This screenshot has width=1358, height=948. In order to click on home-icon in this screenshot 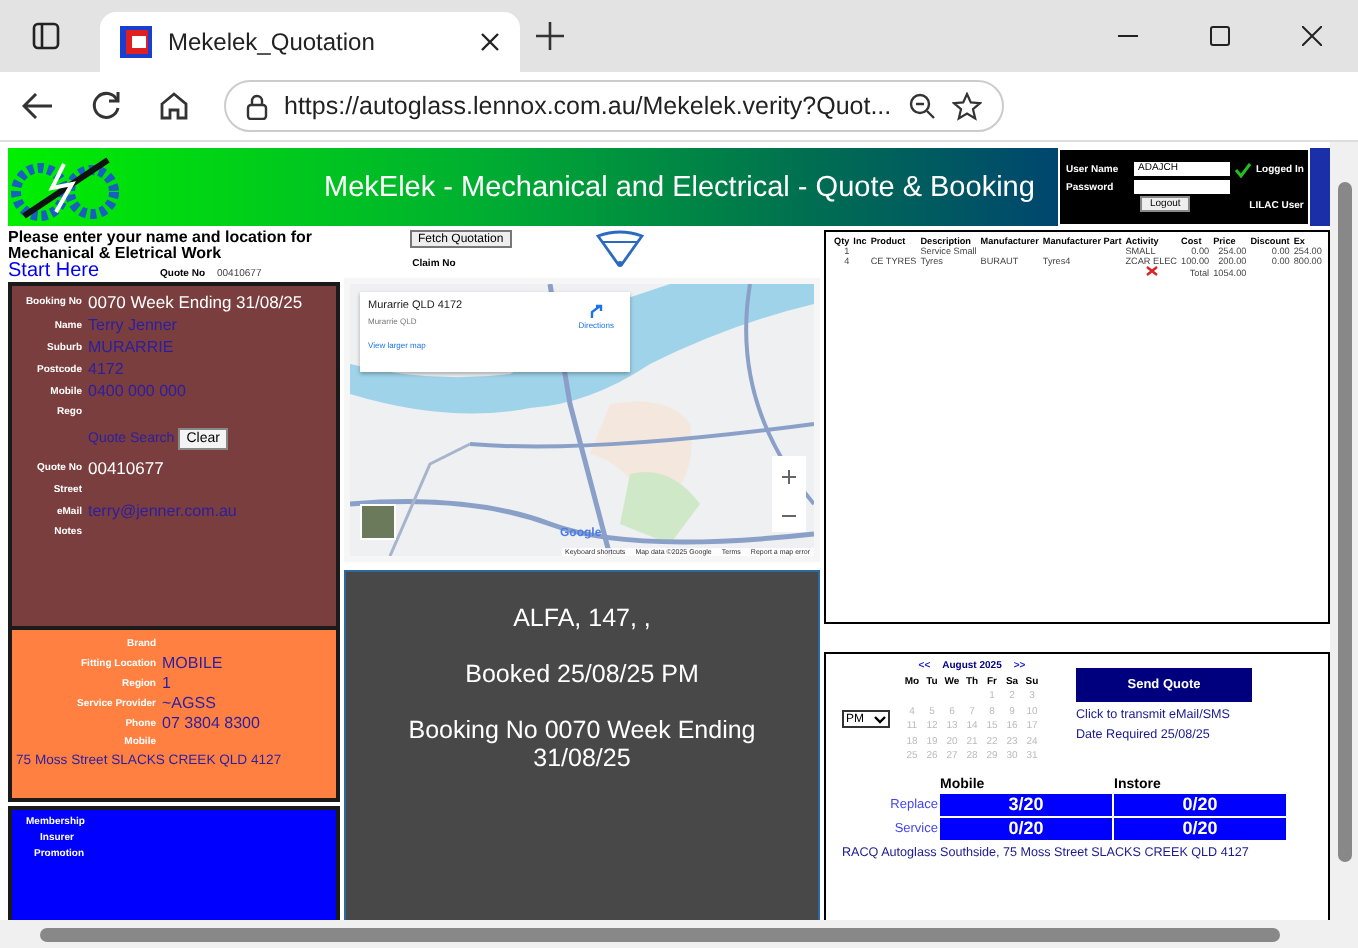, I will do `click(174, 106)`.